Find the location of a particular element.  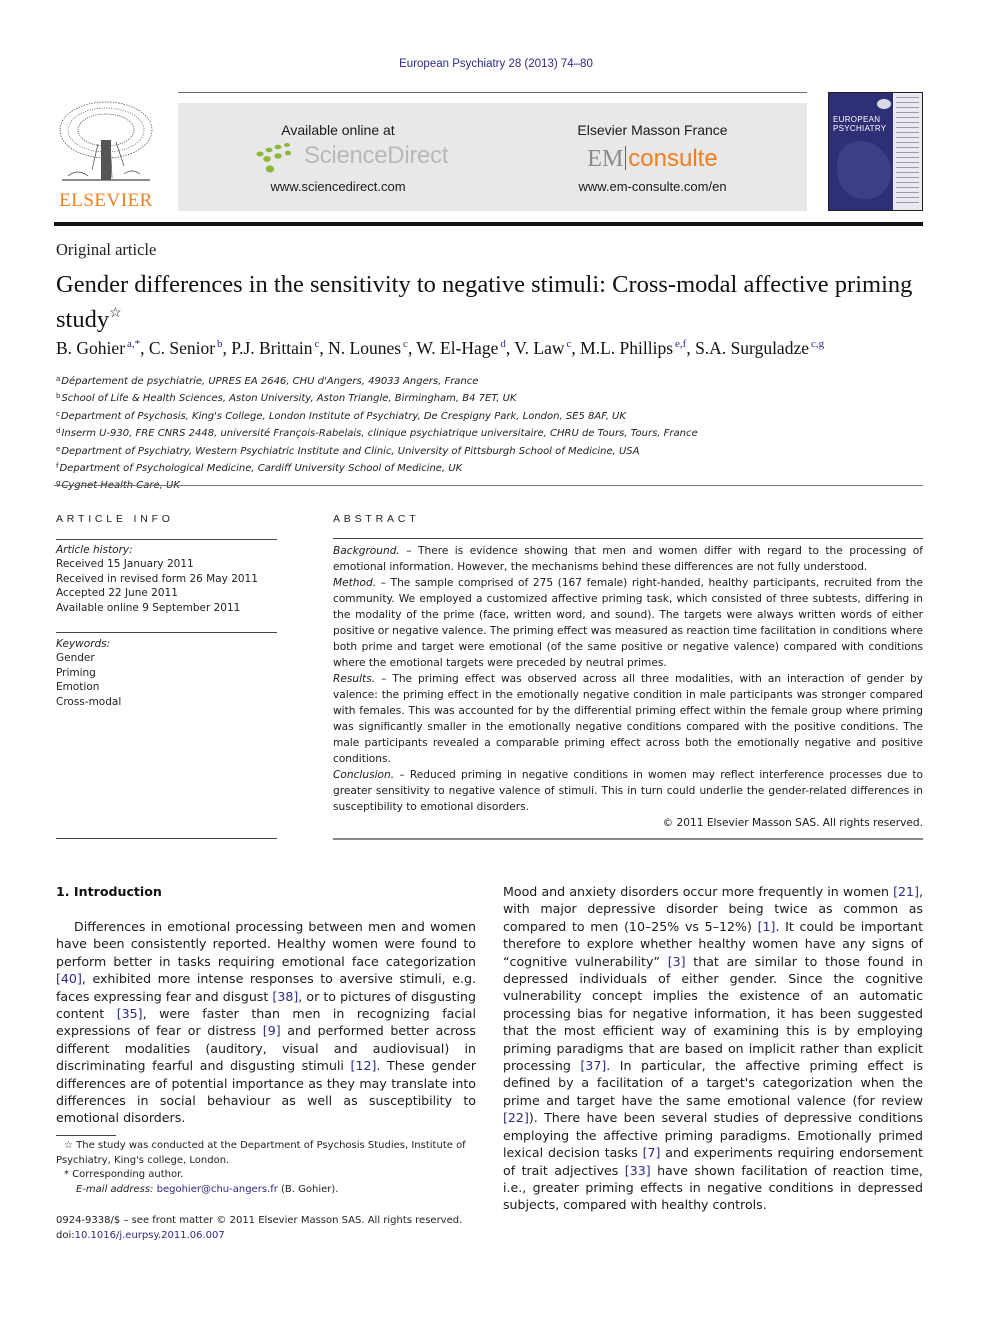

author-affiliation-marker: e,f is located at coordinates (680, 344).